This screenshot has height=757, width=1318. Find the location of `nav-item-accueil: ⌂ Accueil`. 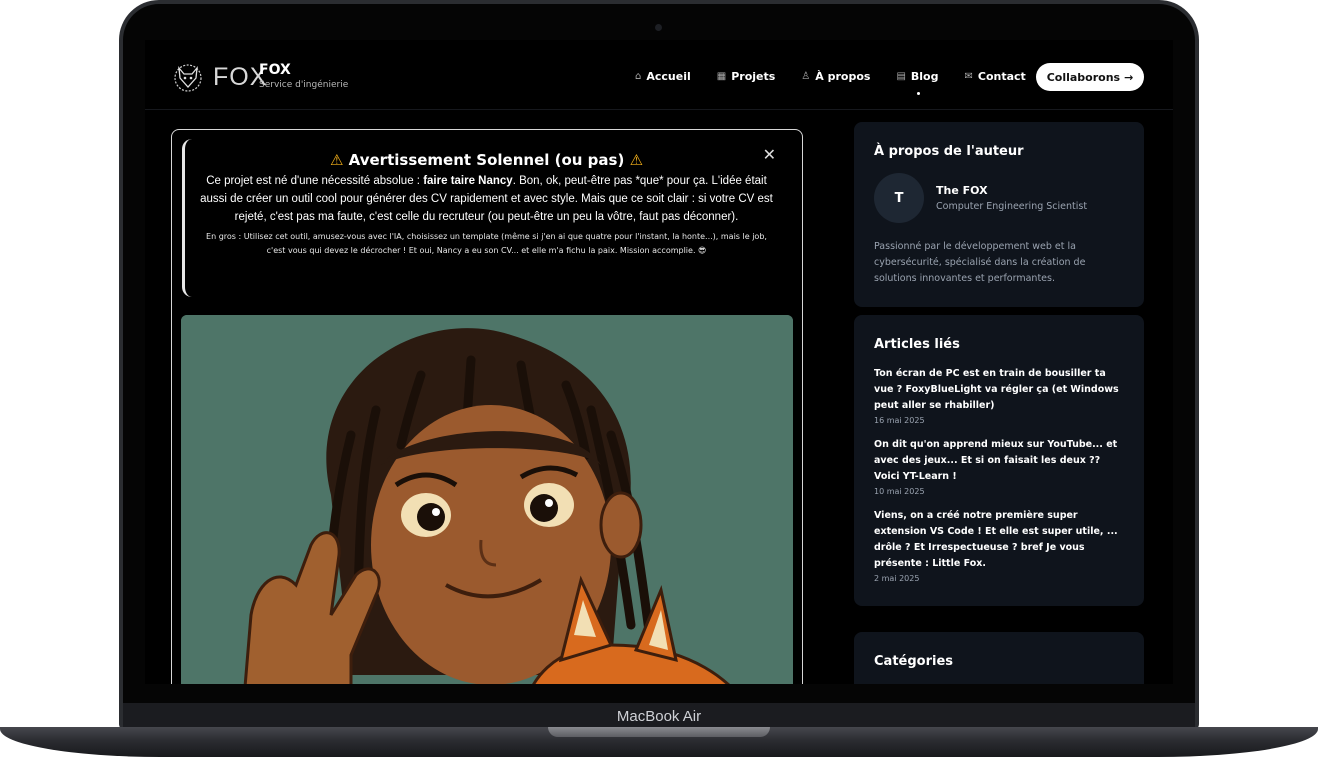

nav-item-accueil: ⌂ Accueil is located at coordinates (663, 76).